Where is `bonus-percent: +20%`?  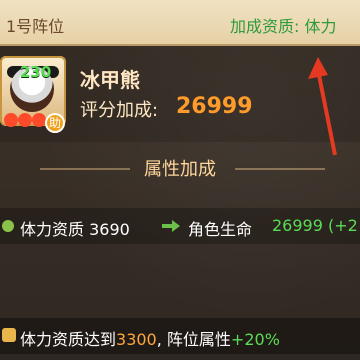 bonus-percent: +20% is located at coordinates (255, 339).